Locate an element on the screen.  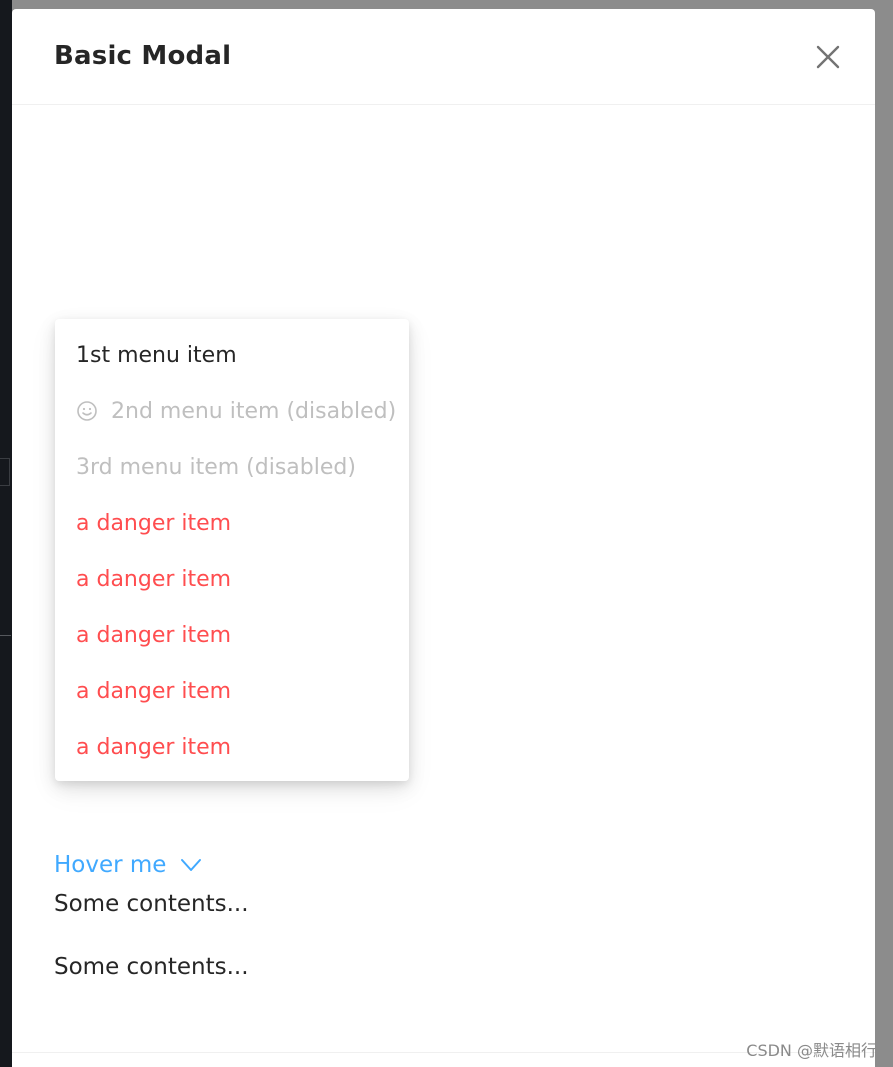
modal-title: Basic Modal is located at coordinates (143, 56).